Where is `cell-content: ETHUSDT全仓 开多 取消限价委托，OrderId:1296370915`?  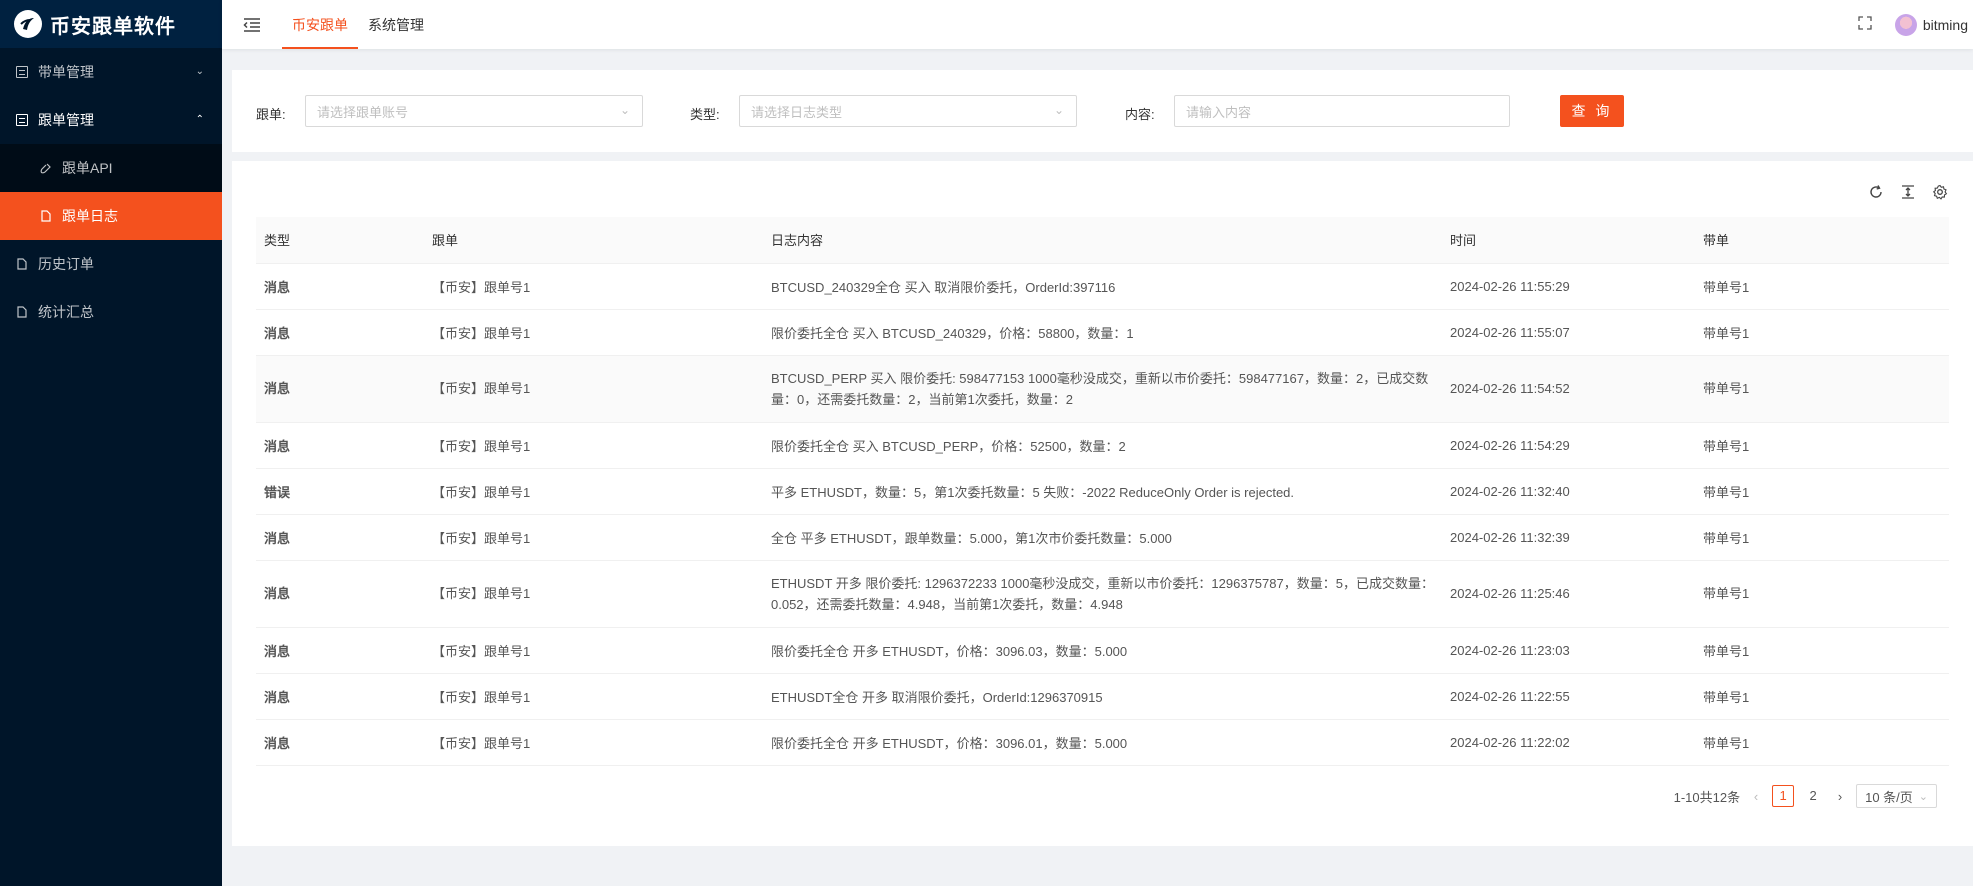
cell-content: ETHUSDT全仓 开多 取消限价委托，OrderId:1296370915 is located at coordinates (1102, 696).